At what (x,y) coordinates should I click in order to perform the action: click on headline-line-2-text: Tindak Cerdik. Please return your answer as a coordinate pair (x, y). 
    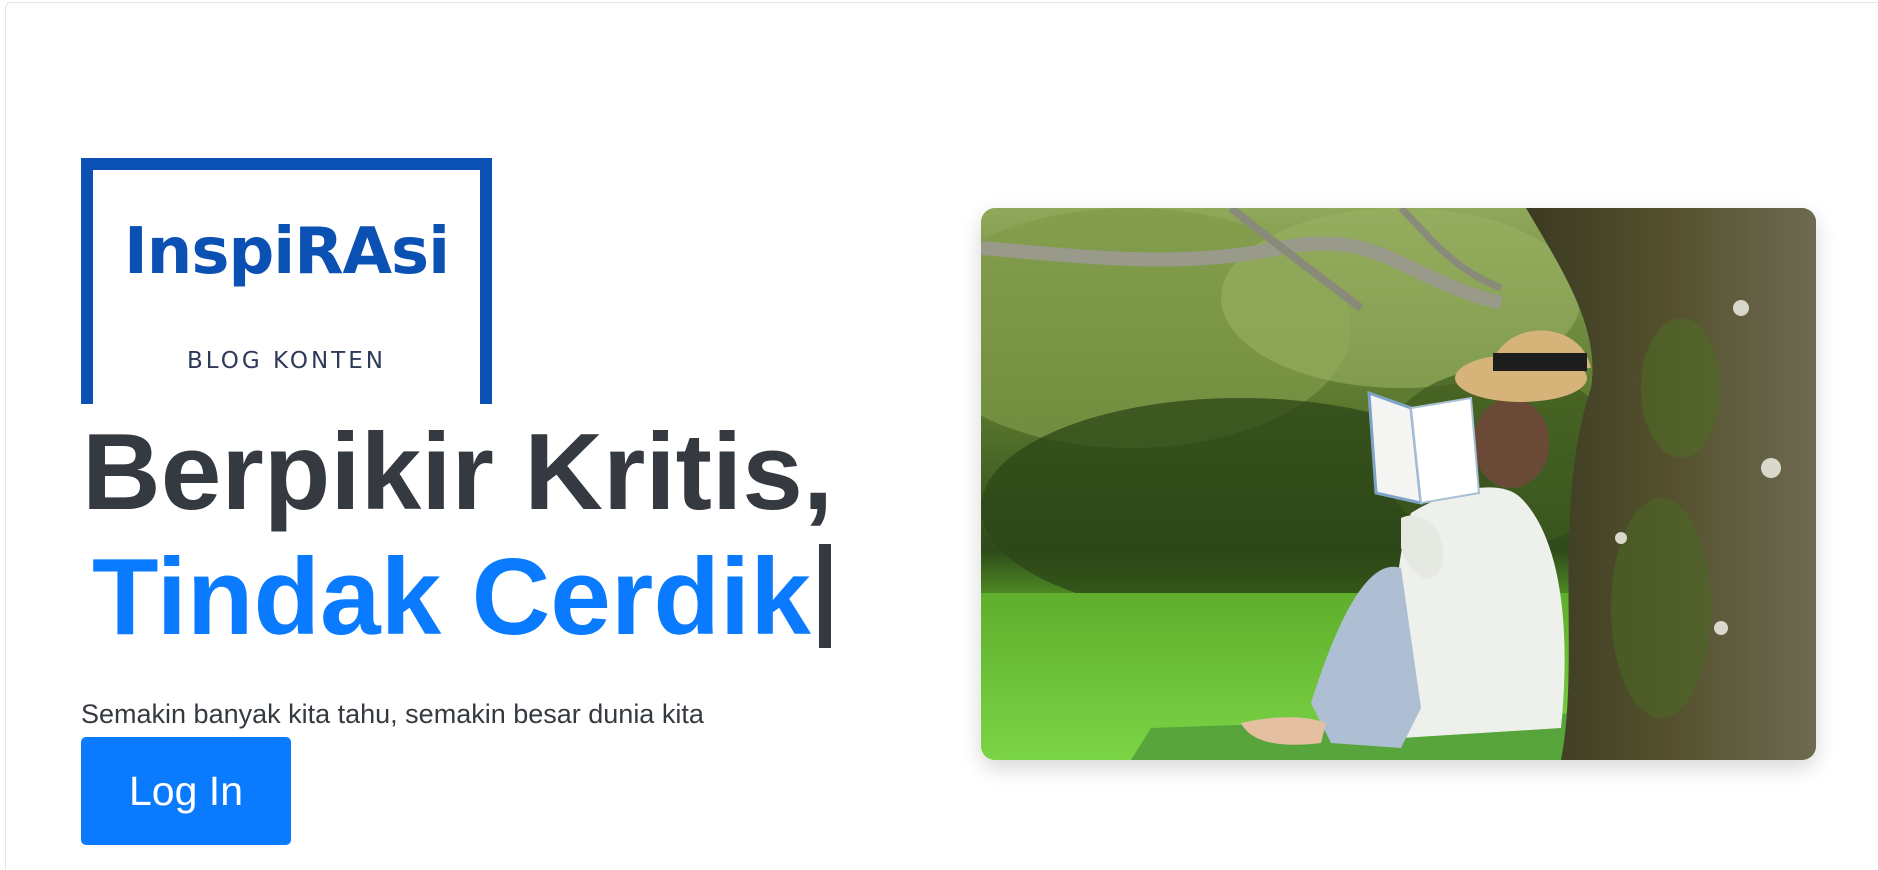
    Looking at the image, I should click on (451, 597).